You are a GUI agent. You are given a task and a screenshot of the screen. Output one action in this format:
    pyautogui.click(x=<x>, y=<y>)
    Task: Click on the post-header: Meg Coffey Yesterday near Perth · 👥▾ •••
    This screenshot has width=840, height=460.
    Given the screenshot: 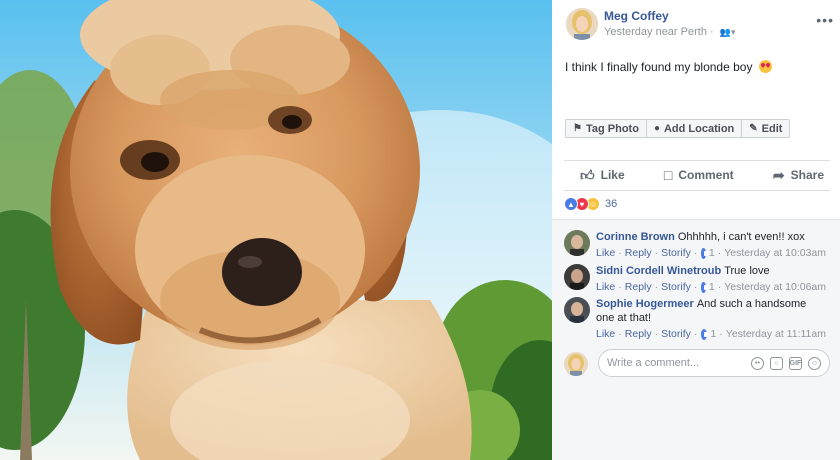 What is the action you would take?
    pyautogui.click(x=699, y=26)
    